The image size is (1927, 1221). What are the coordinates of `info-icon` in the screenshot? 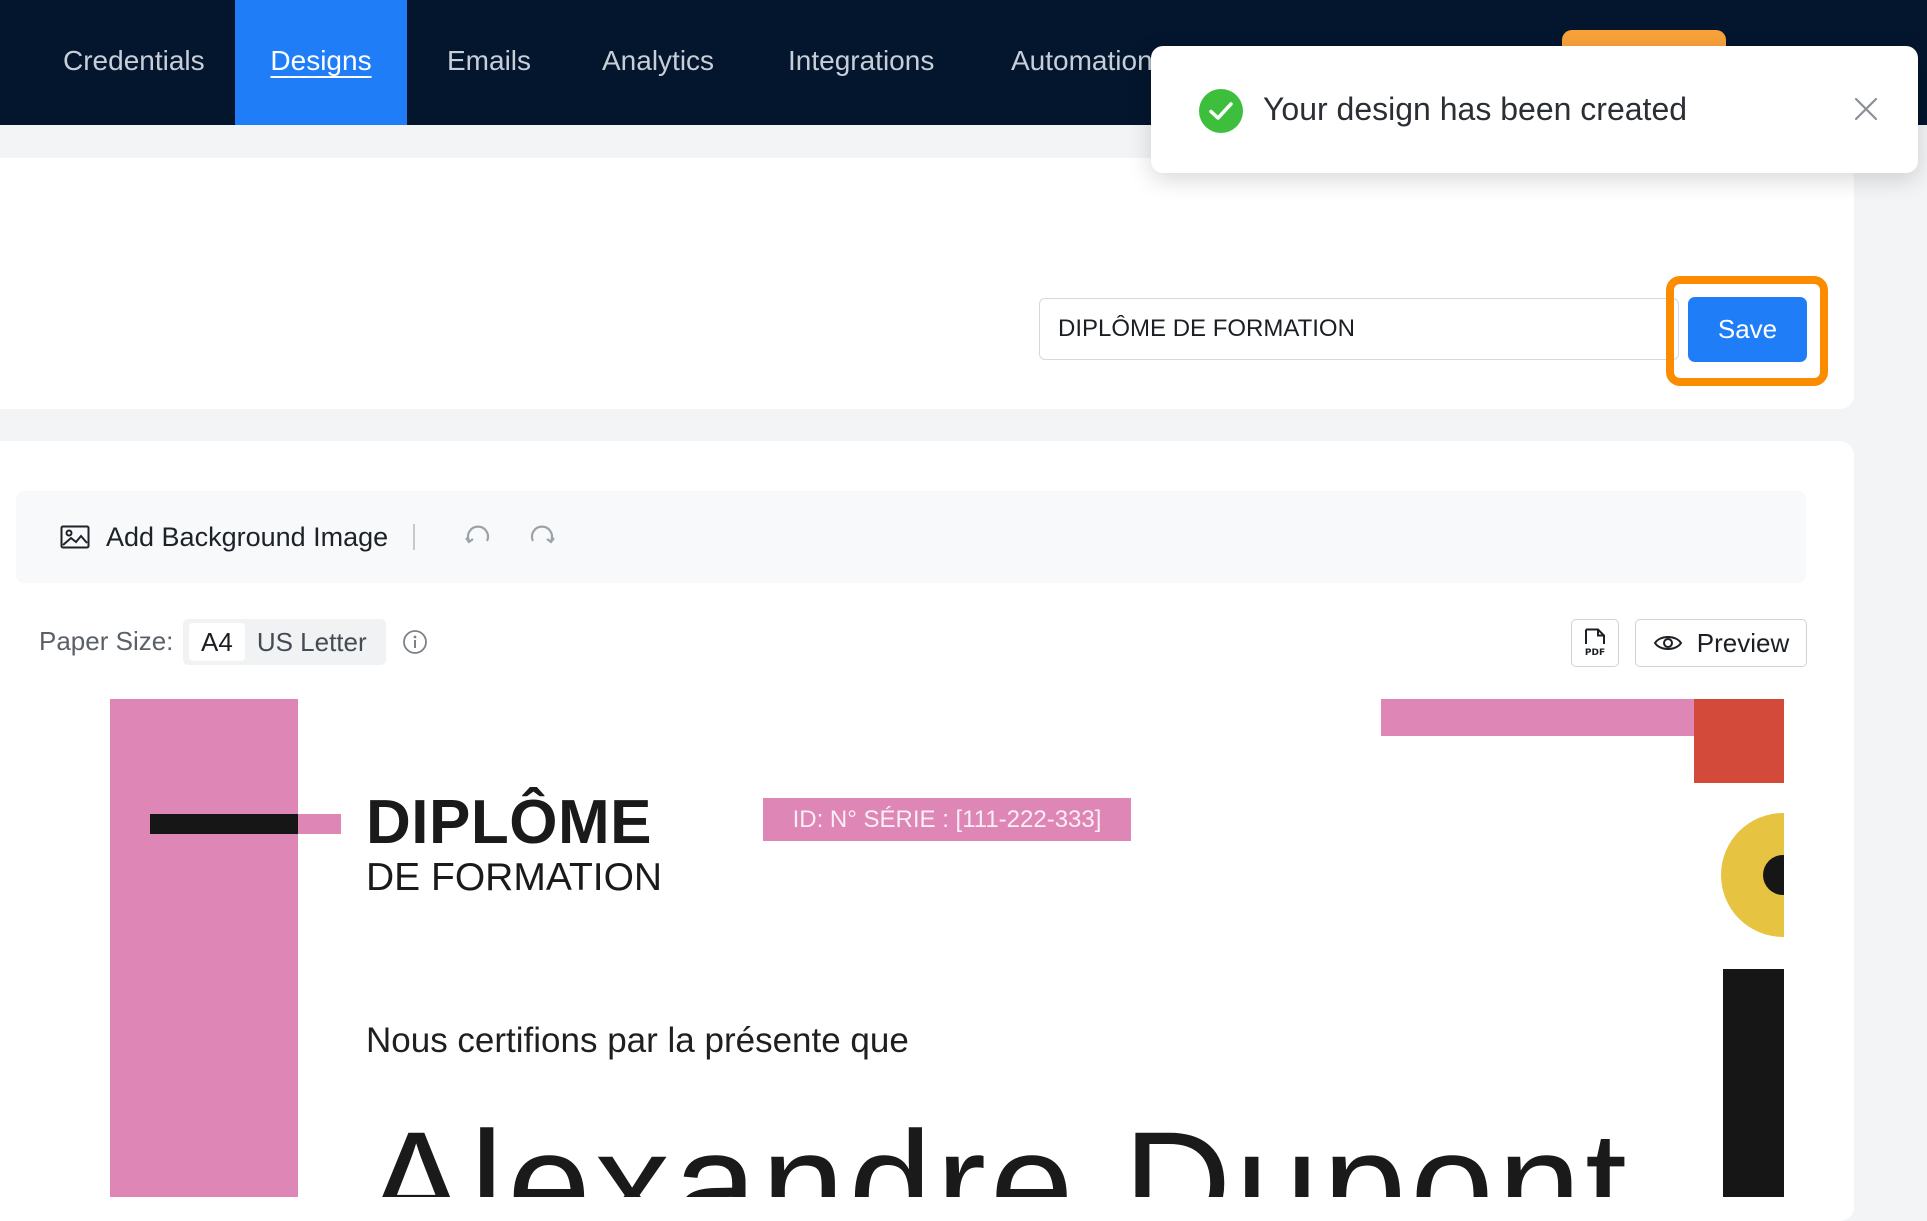 It's located at (415, 644).